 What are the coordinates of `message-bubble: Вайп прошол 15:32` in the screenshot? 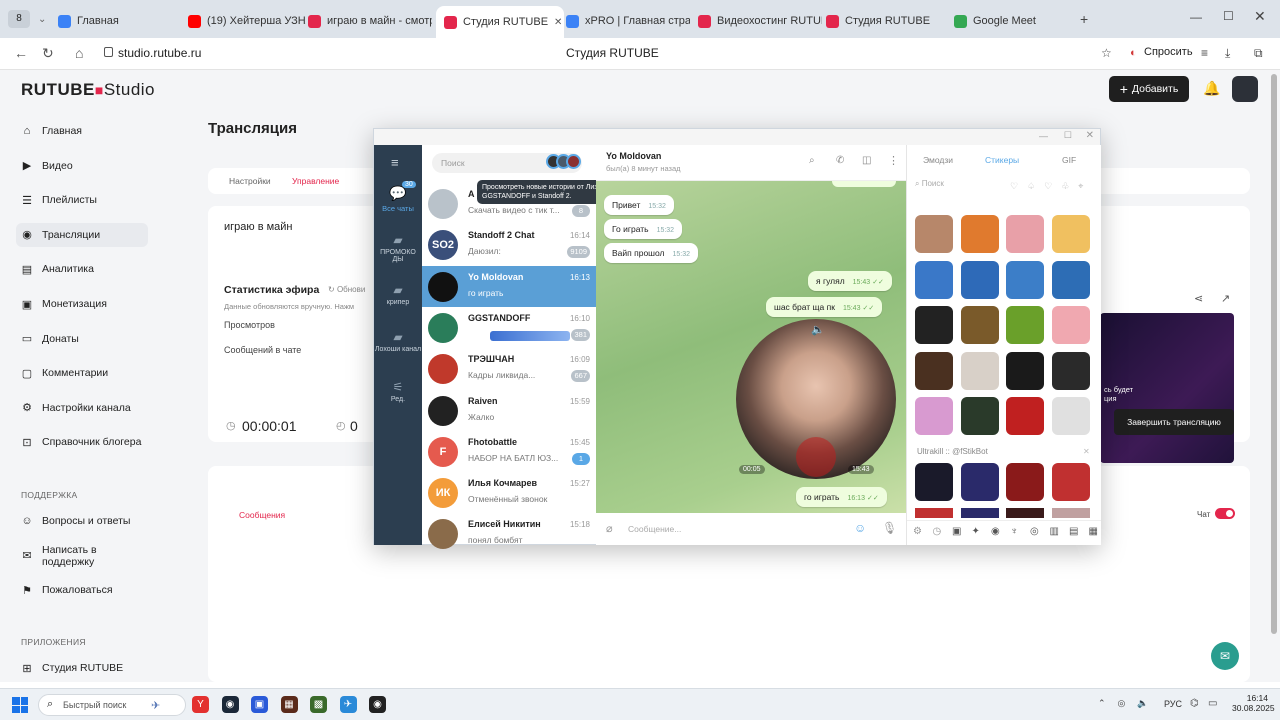 It's located at (651, 253).